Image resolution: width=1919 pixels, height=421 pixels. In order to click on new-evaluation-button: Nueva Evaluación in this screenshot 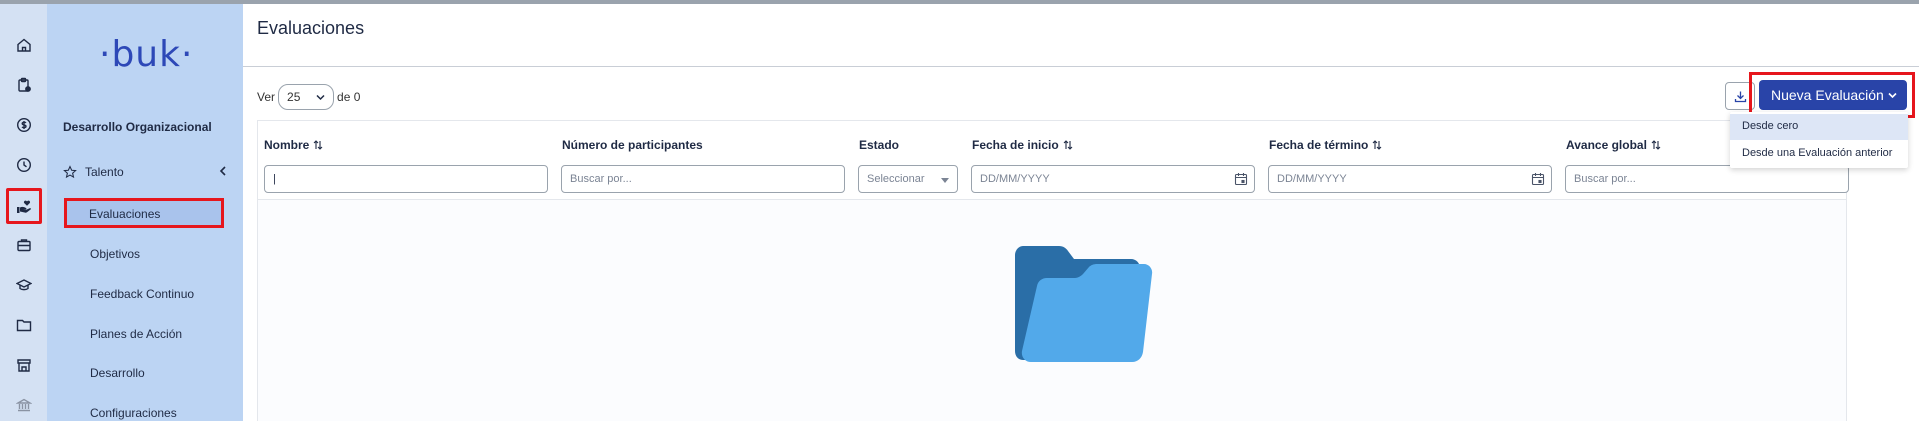, I will do `click(1833, 95)`.